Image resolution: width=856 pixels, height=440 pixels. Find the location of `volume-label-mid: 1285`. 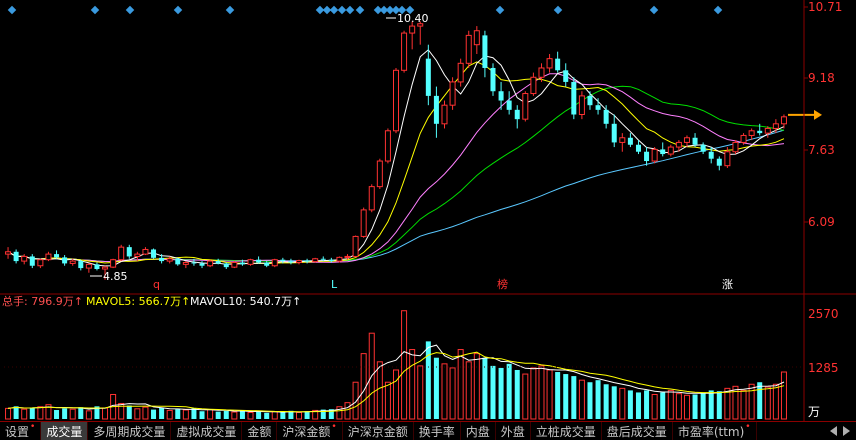

volume-label-mid: 1285 is located at coordinates (823, 368).